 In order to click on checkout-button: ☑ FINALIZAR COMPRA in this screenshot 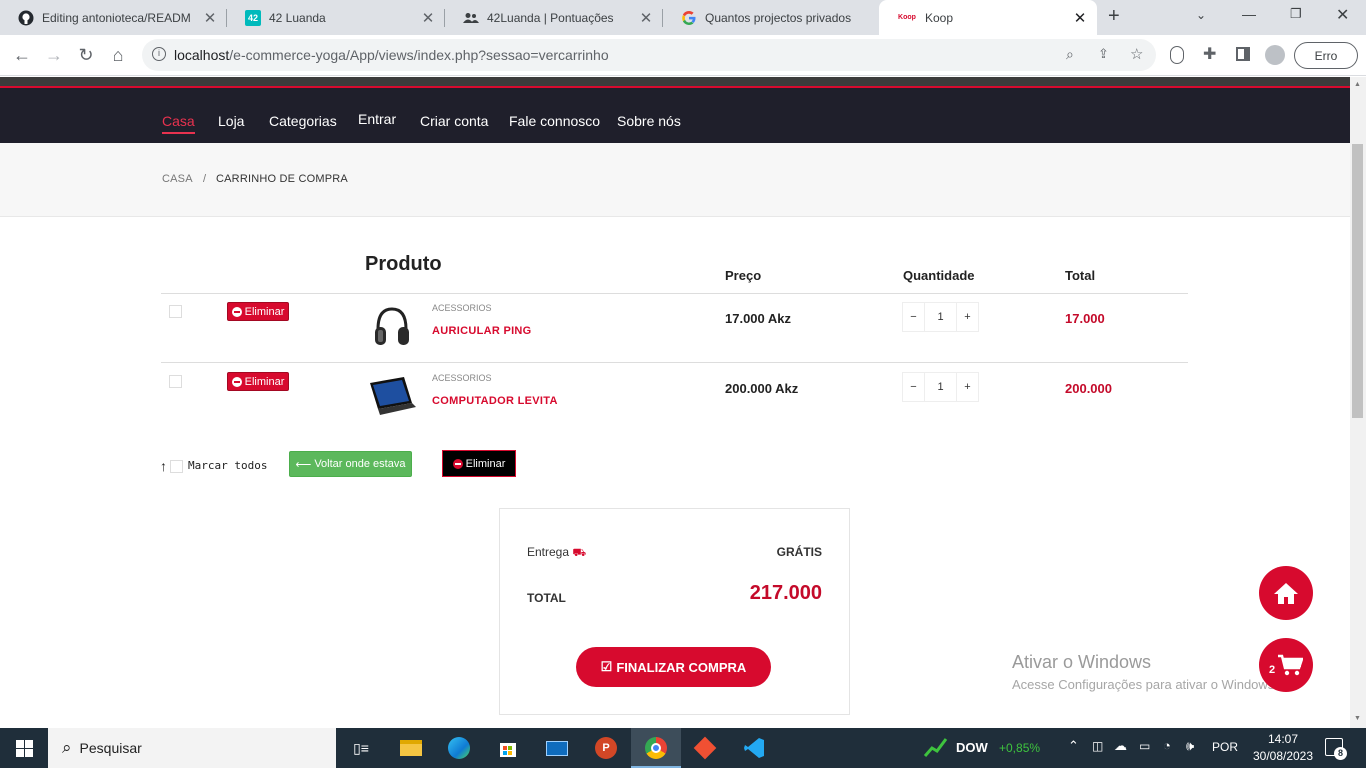, I will do `click(673, 667)`.